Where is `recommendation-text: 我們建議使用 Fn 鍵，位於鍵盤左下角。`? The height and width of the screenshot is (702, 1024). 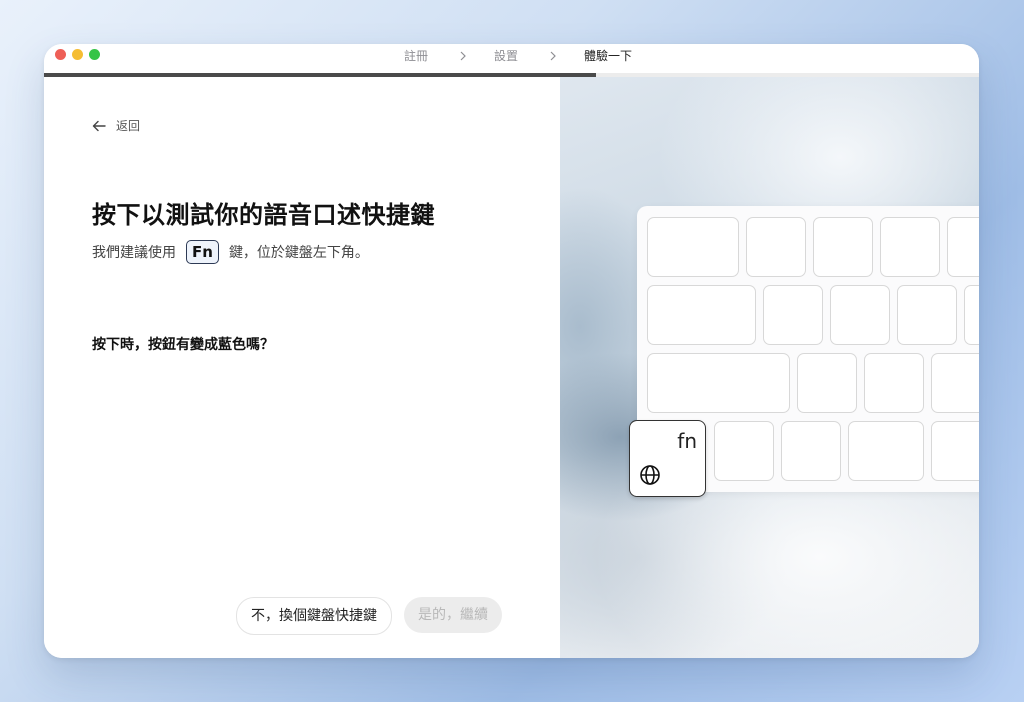 recommendation-text: 我們建議使用 Fn 鍵，位於鍵盤左下角。 is located at coordinates (230, 252).